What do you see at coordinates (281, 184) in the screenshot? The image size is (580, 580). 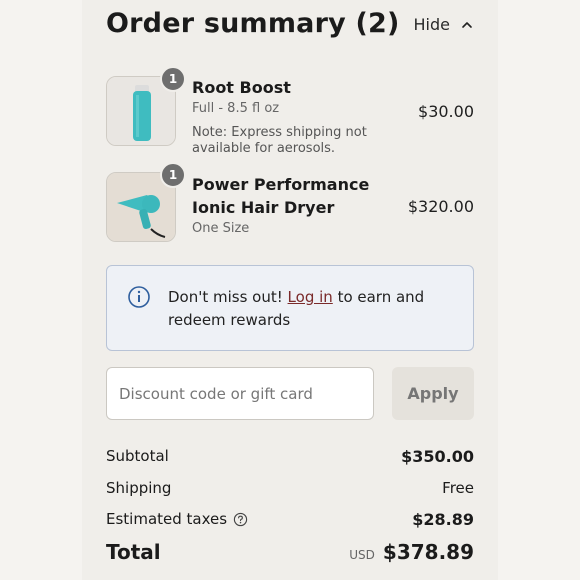 I see `product-name-line1: Power Performance` at bounding box center [281, 184].